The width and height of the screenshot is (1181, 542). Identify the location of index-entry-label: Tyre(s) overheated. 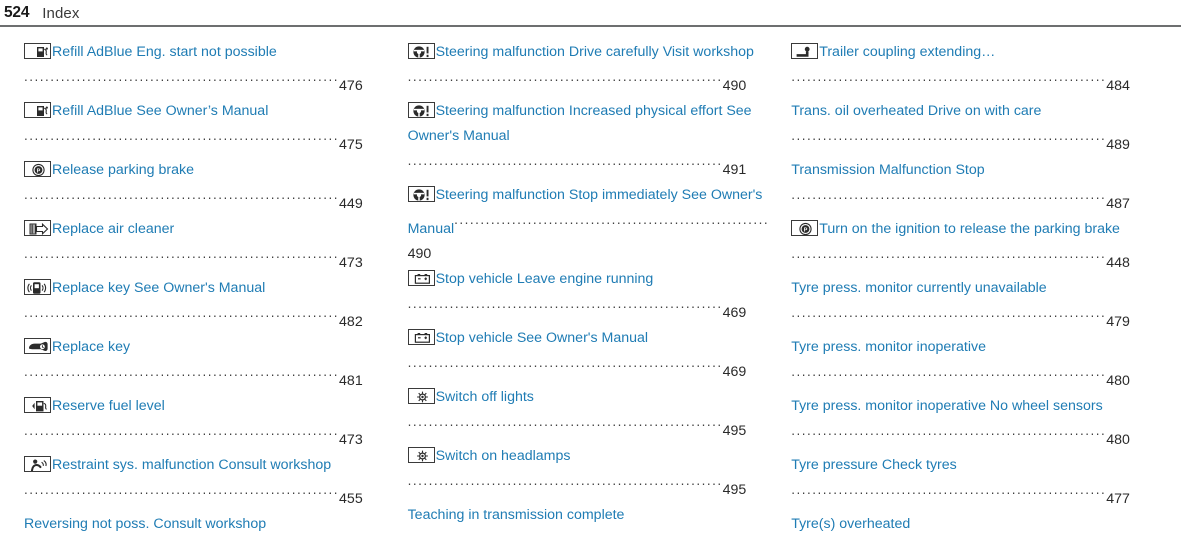
(851, 524).